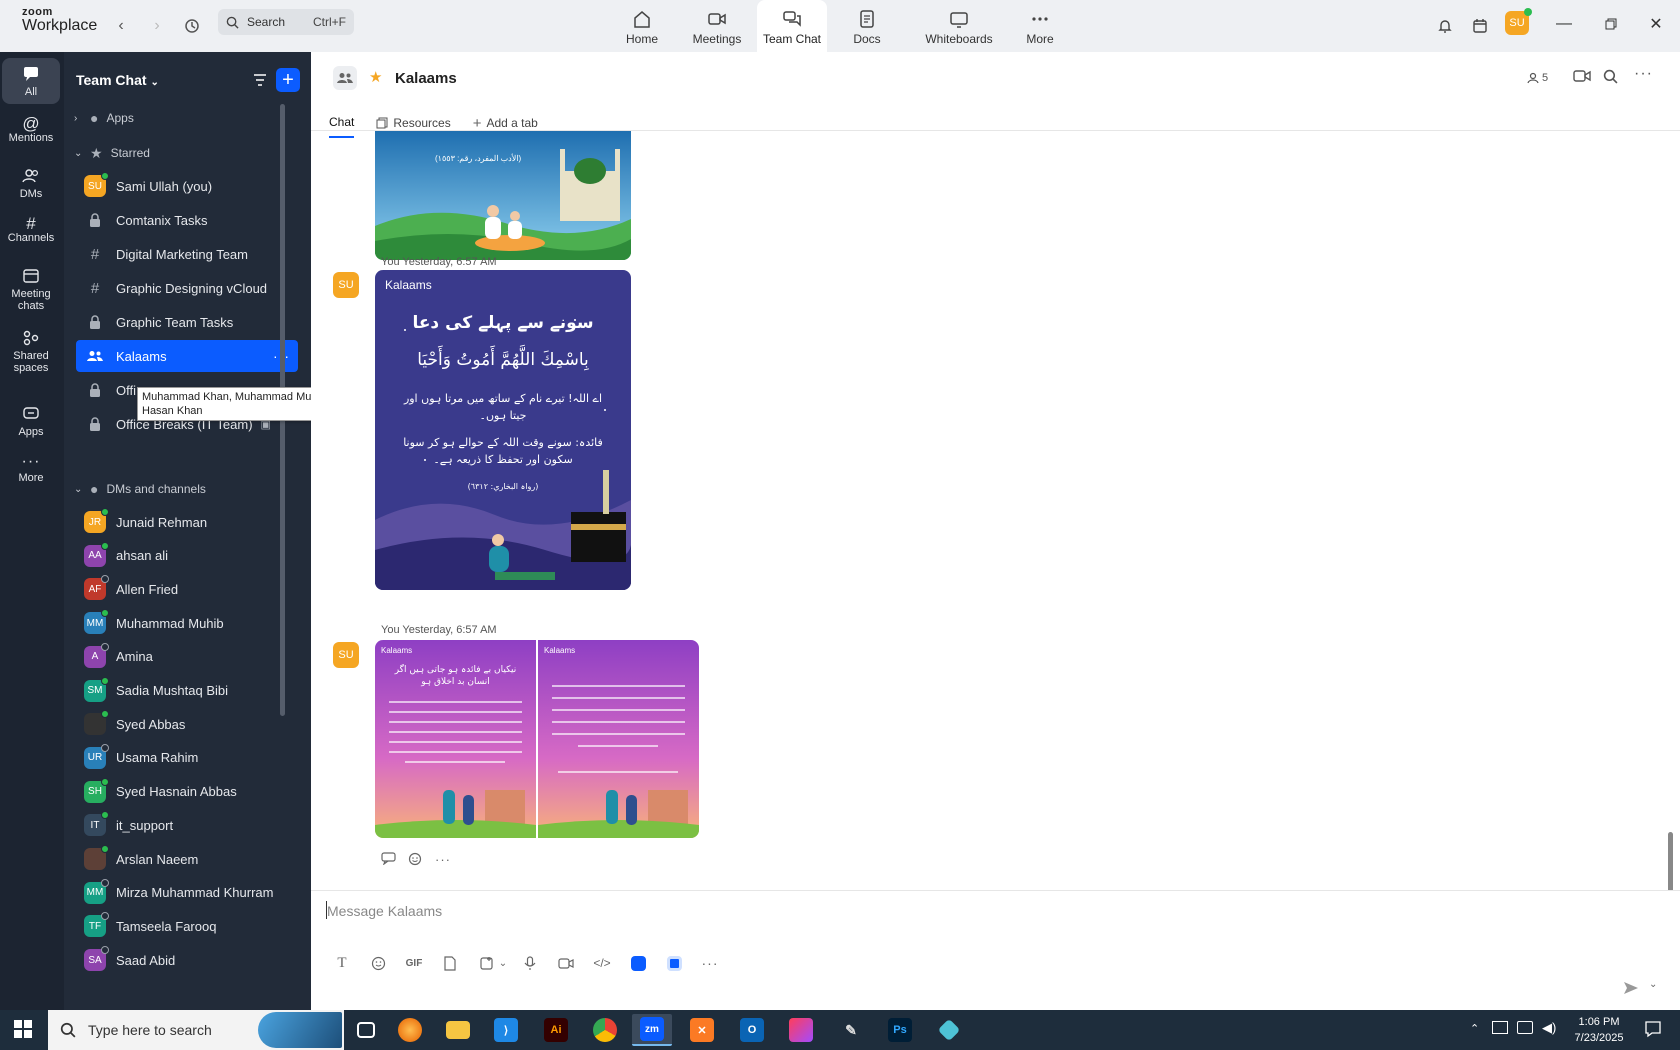 The image size is (1680, 1050). I want to click on section-dms-and-channels: ⌄ ● DMs and channels, so click(140, 489).